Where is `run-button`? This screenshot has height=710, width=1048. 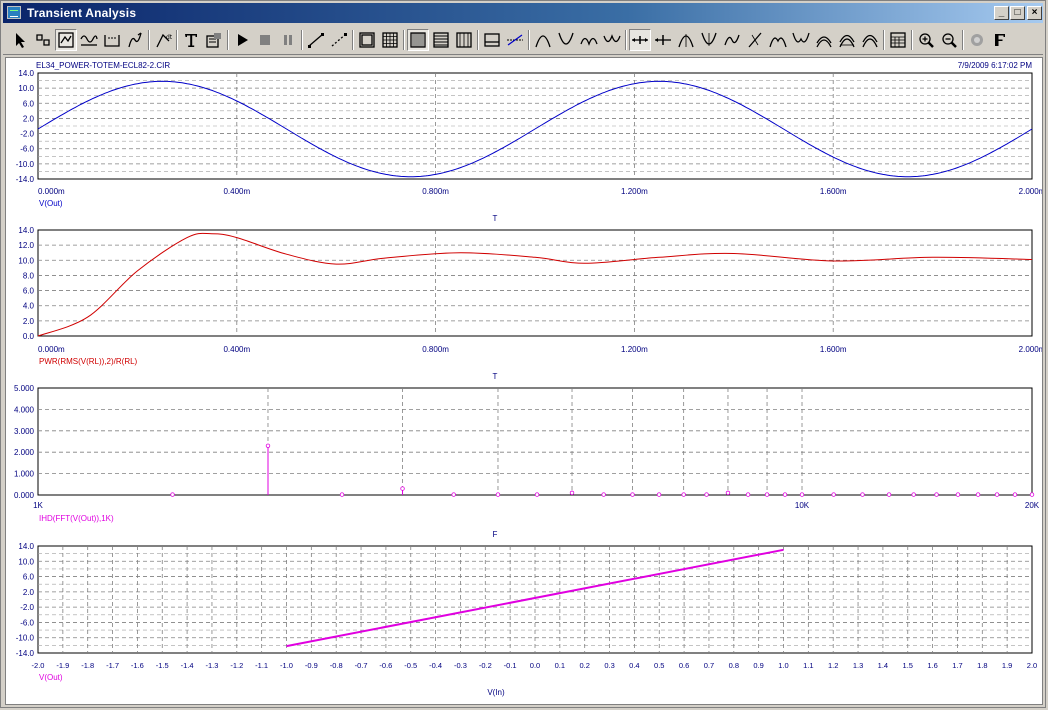
run-button is located at coordinates (242, 40).